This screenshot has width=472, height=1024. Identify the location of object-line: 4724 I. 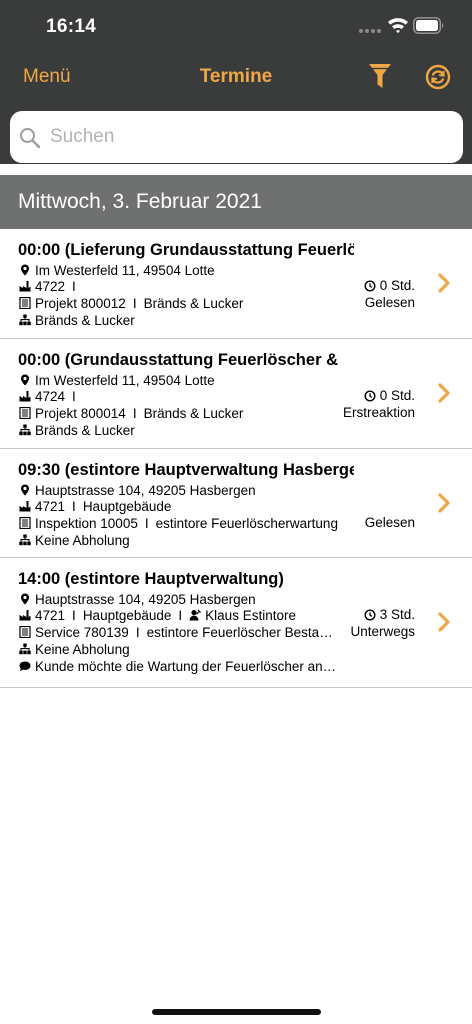
(51, 396).